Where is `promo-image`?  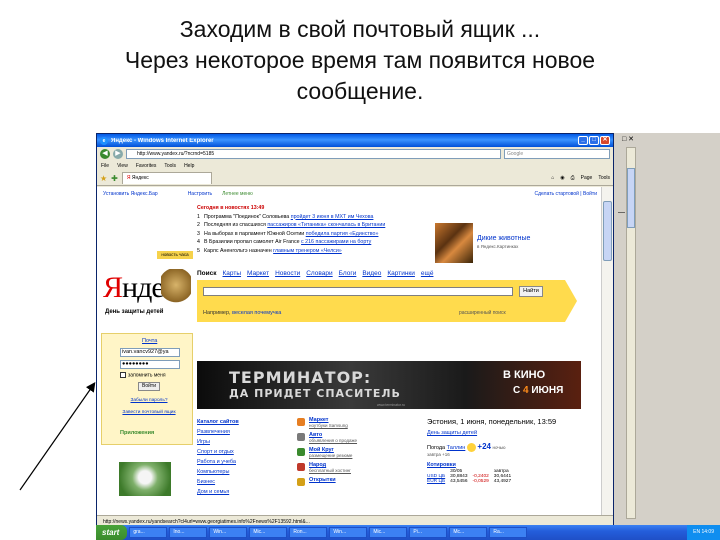 promo-image is located at coordinates (454, 243).